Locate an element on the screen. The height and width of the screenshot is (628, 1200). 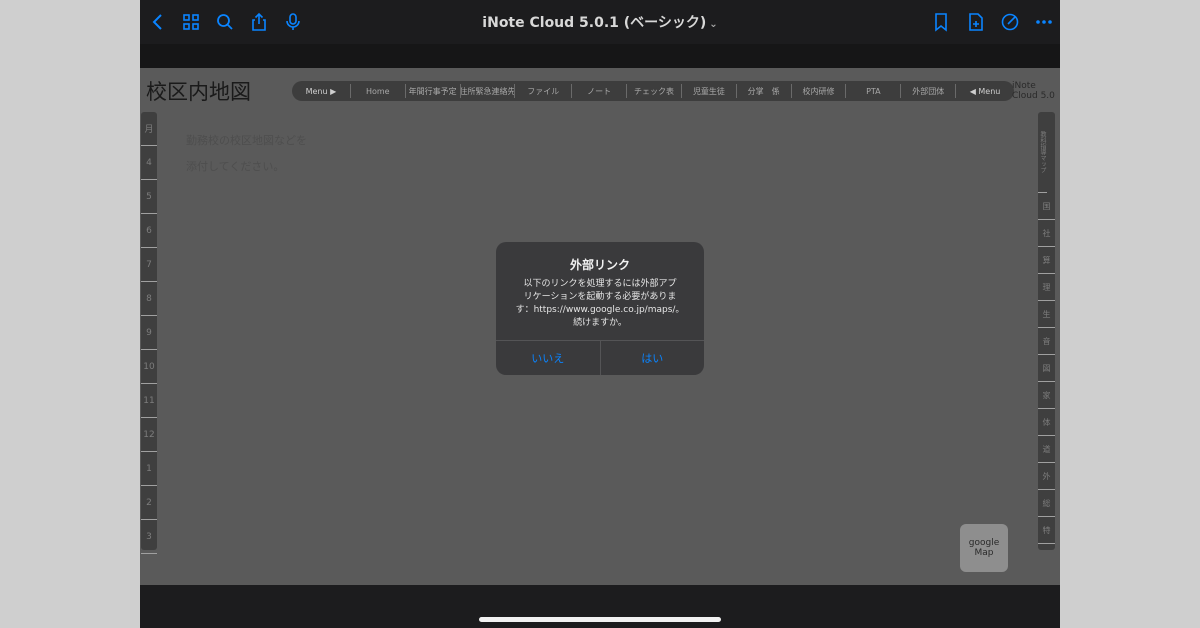
cancel-button: いいえ is located at coordinates (548, 358).